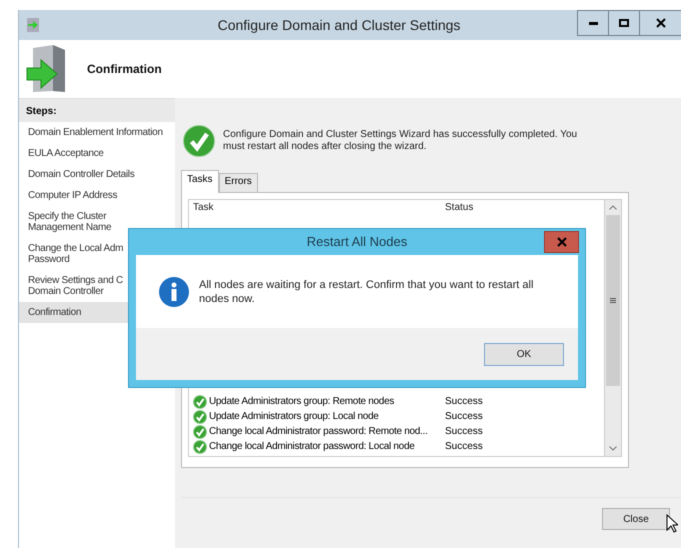 The height and width of the screenshot is (548, 681). What do you see at coordinates (613, 448) in the screenshot?
I see `chevron-down-icon` at bounding box center [613, 448].